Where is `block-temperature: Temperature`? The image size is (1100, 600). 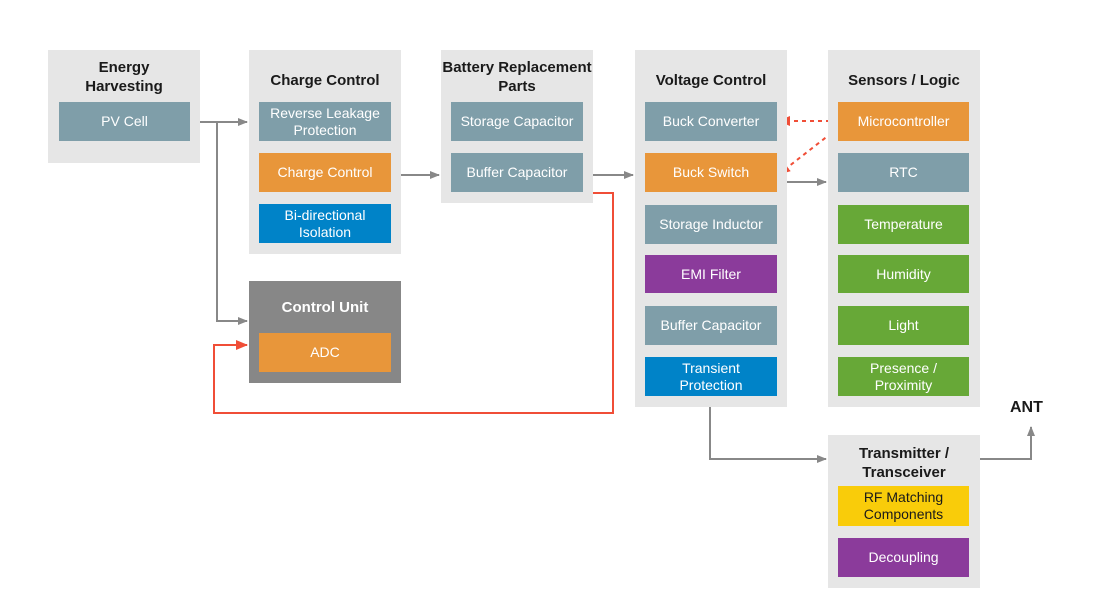 block-temperature: Temperature is located at coordinates (903, 224).